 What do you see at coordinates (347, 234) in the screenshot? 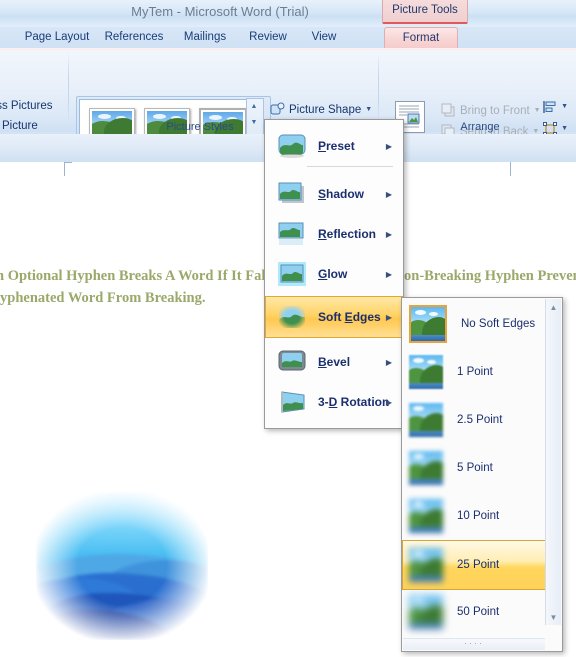
I see `menu-item-label: Reflection` at bounding box center [347, 234].